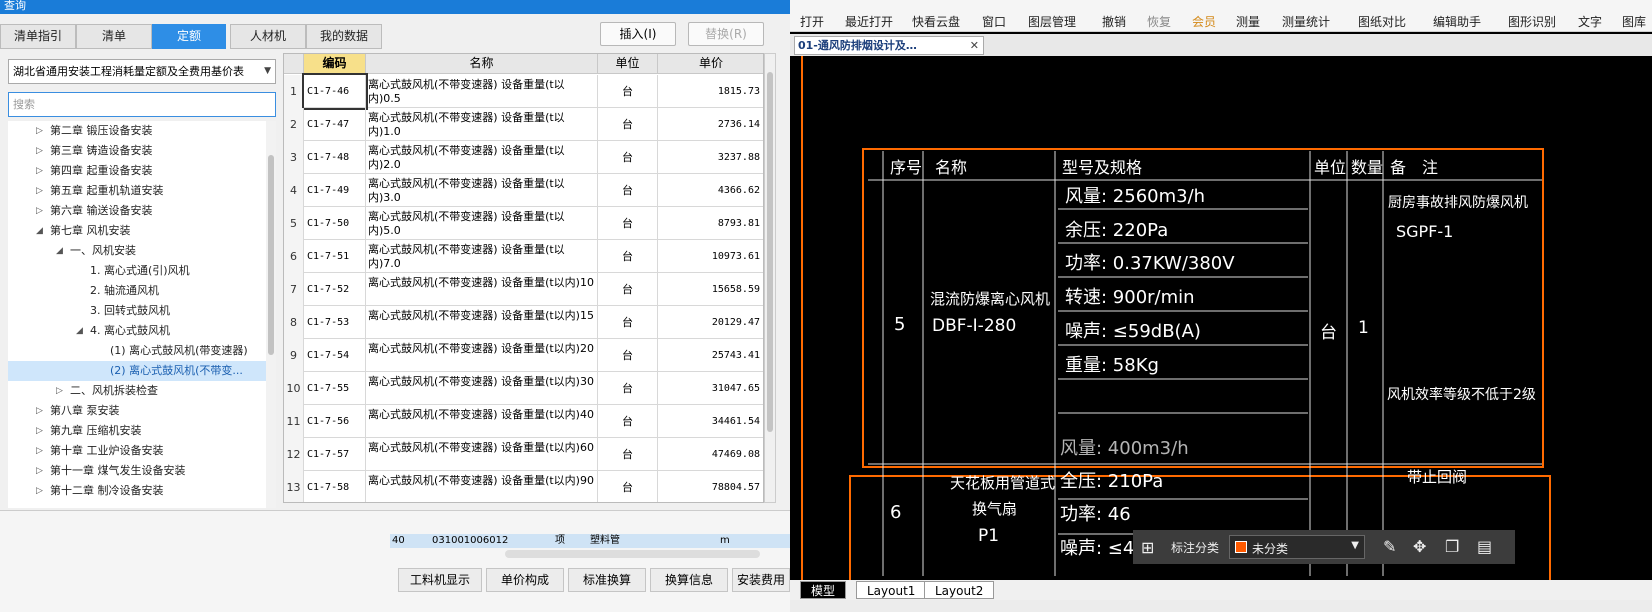  What do you see at coordinates (39, 411) in the screenshot?
I see `chevron-right-icon: ▷` at bounding box center [39, 411].